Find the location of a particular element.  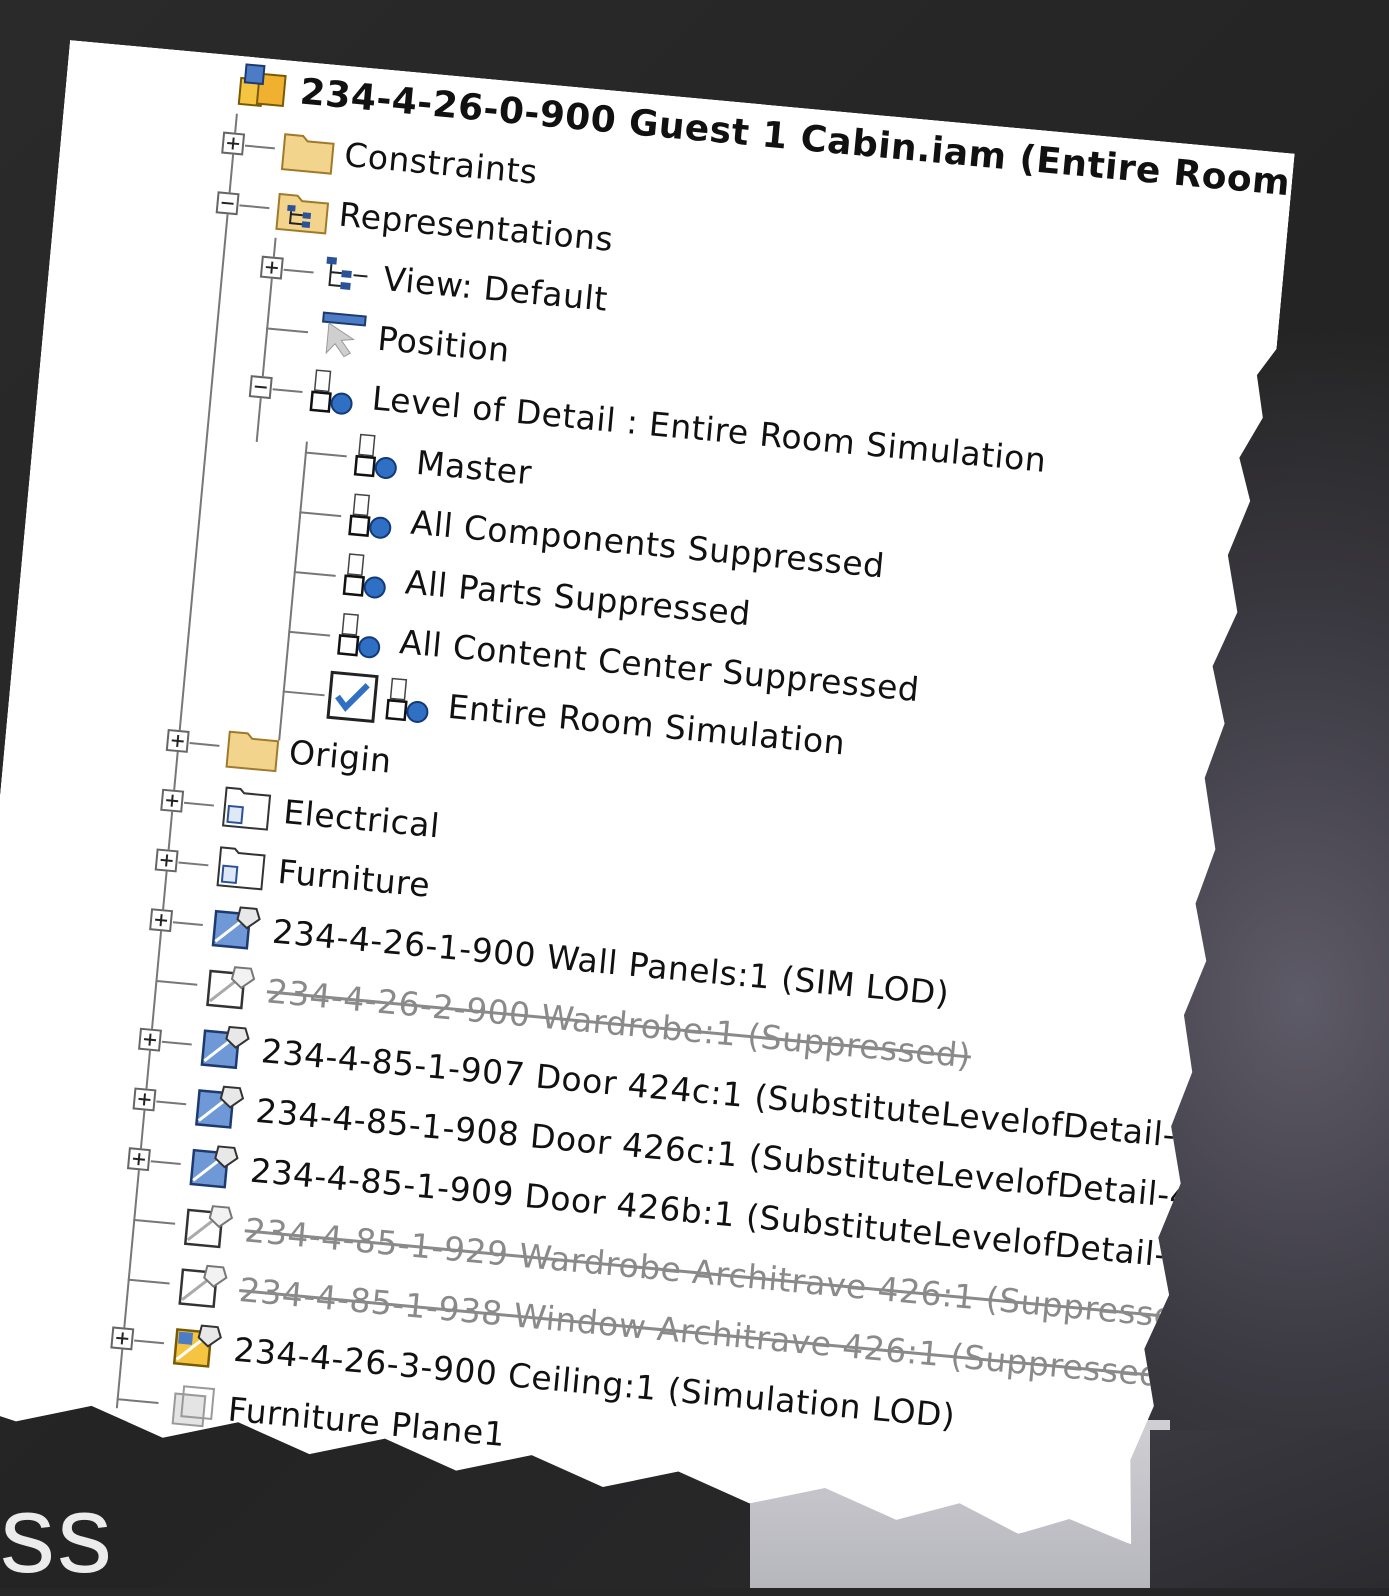

assembly-yellow-icon is located at coordinates (198, 1345).